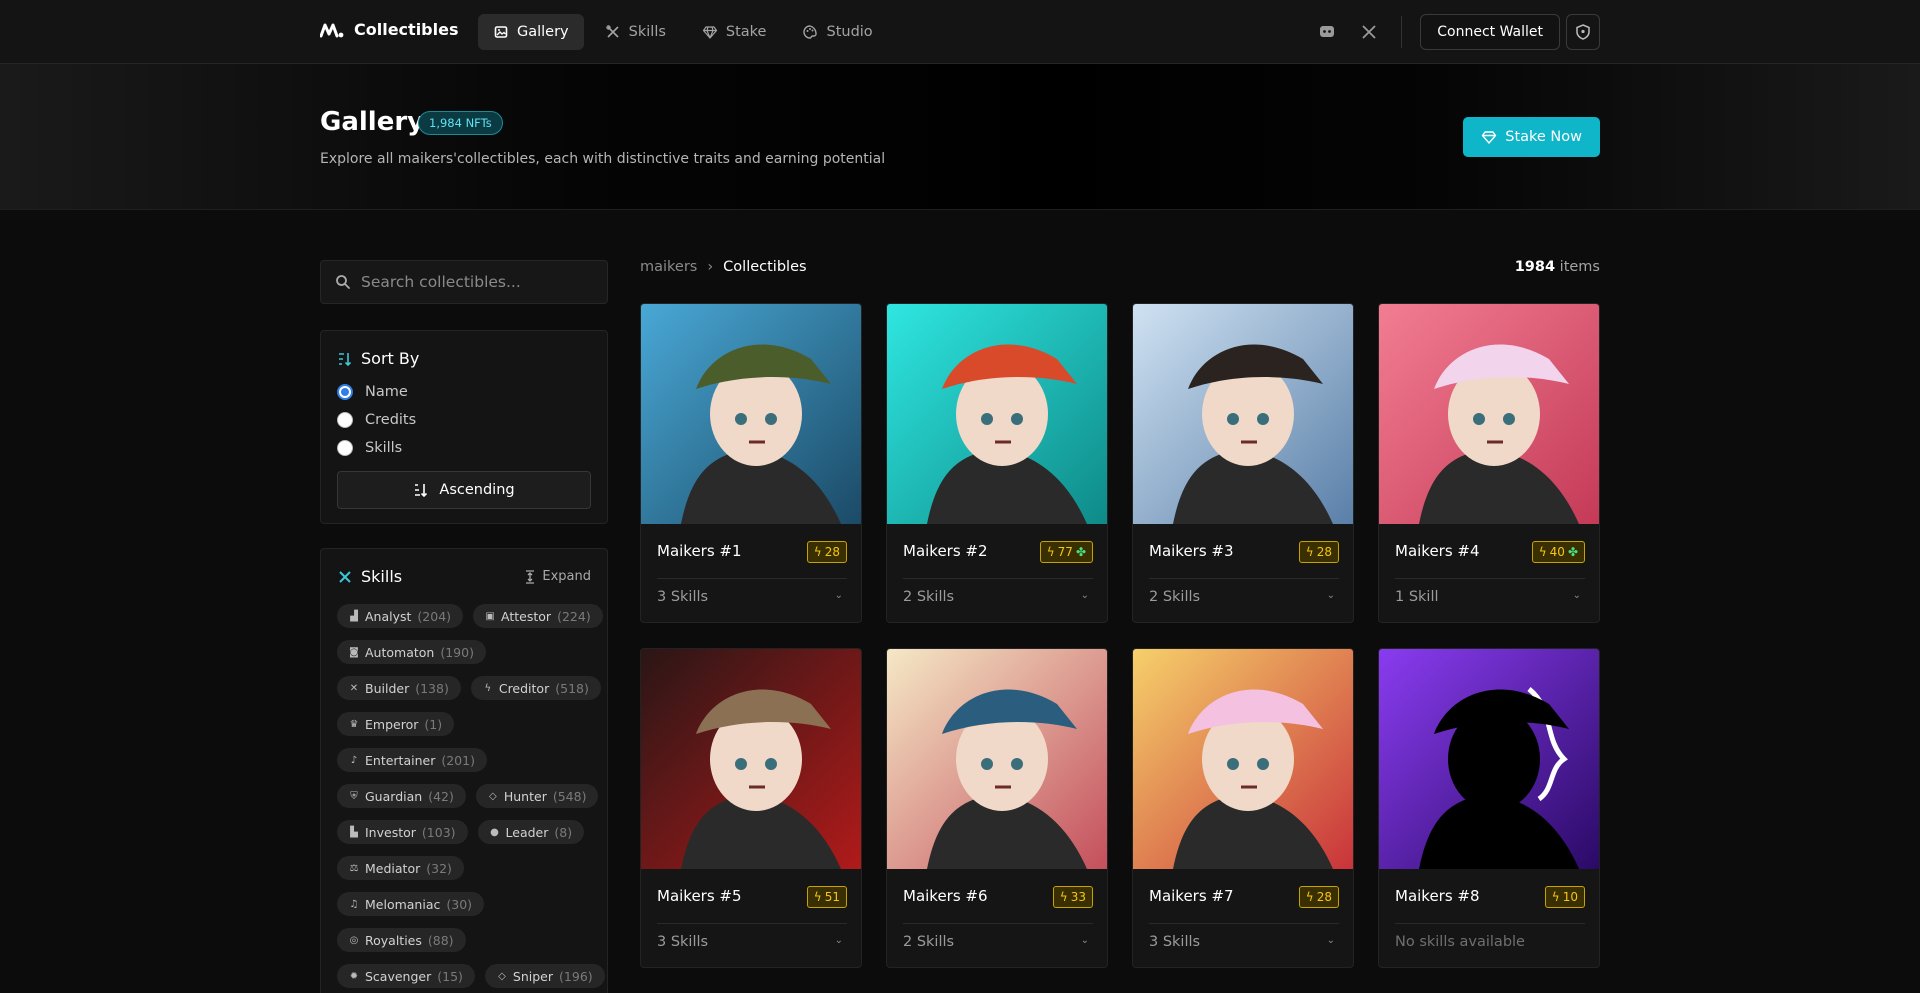 This screenshot has height=993, width=1920. What do you see at coordinates (535, 688) in the screenshot?
I see `skill-chip-creditor: ϟ Creditor (518)` at bounding box center [535, 688].